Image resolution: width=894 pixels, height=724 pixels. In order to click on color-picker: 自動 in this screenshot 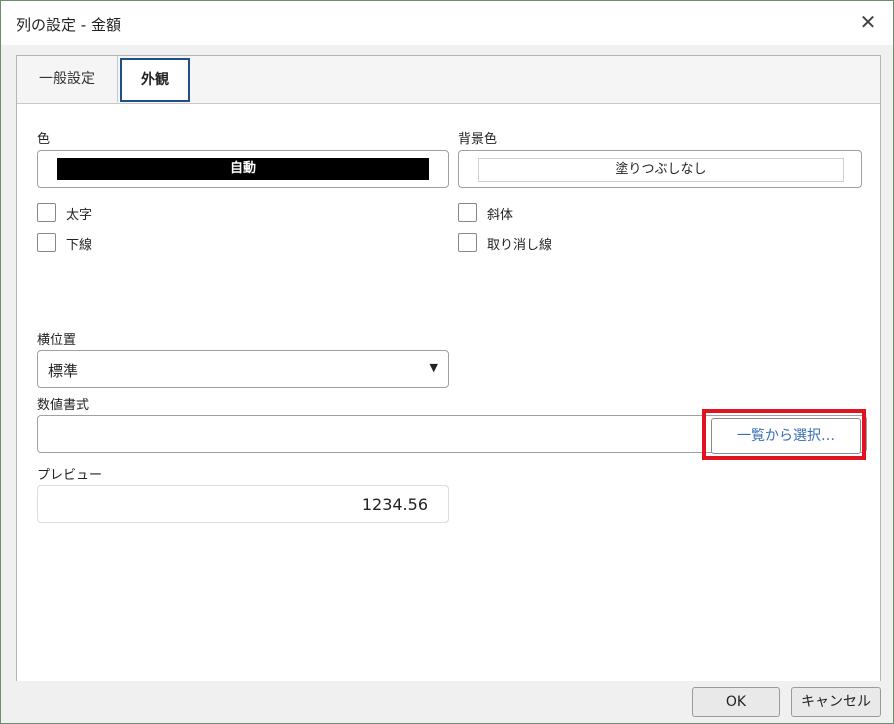, I will do `click(243, 169)`.